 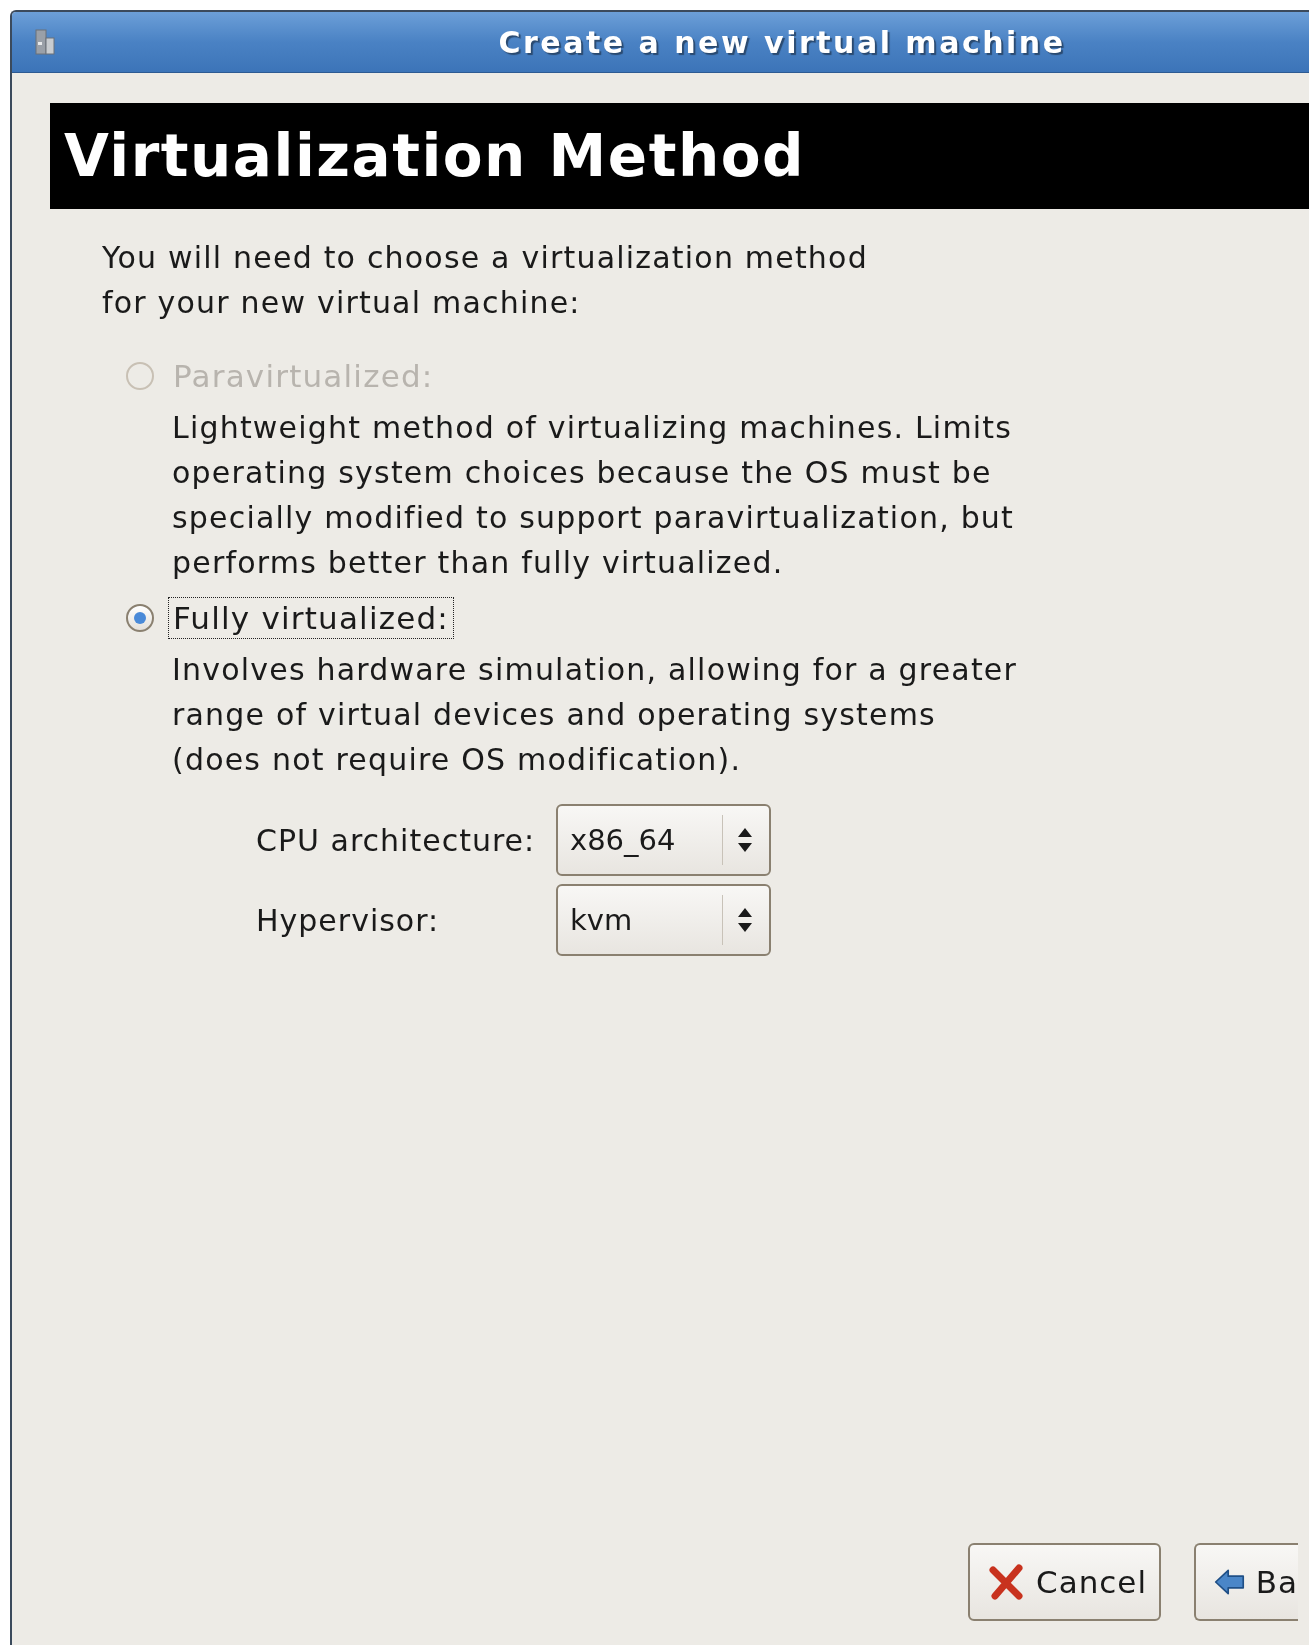 What do you see at coordinates (663, 840) in the screenshot?
I see `dropdown: x86_64` at bounding box center [663, 840].